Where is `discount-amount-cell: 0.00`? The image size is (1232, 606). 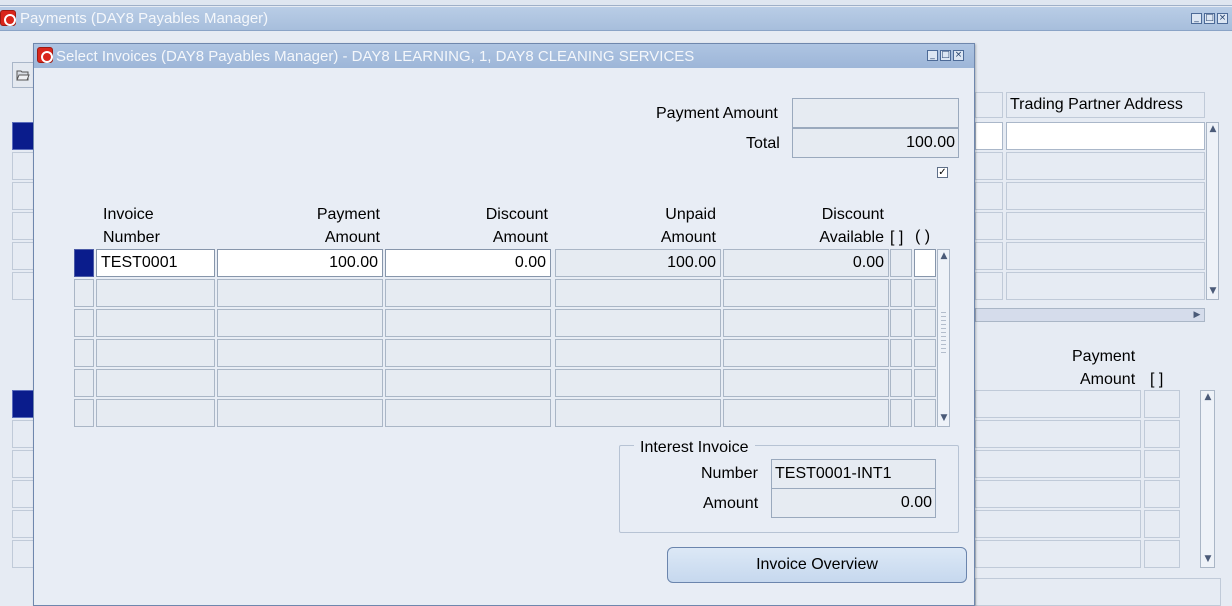
discount-amount-cell: 0.00 is located at coordinates (468, 263).